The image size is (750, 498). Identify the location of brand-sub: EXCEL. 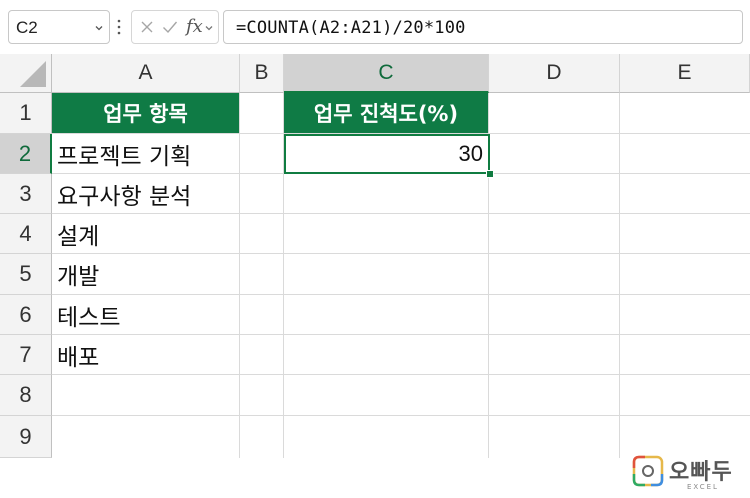
(703, 487).